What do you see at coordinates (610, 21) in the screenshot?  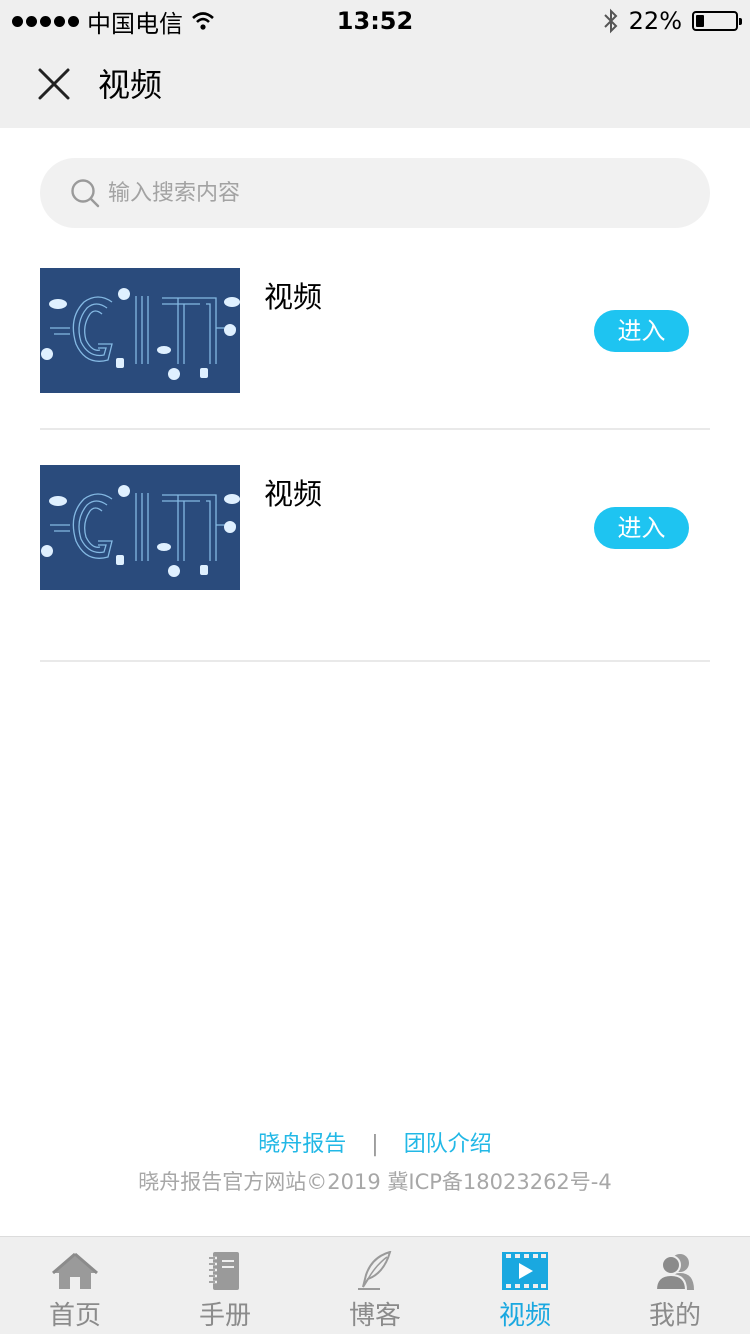 I see `bluetooth-icon` at bounding box center [610, 21].